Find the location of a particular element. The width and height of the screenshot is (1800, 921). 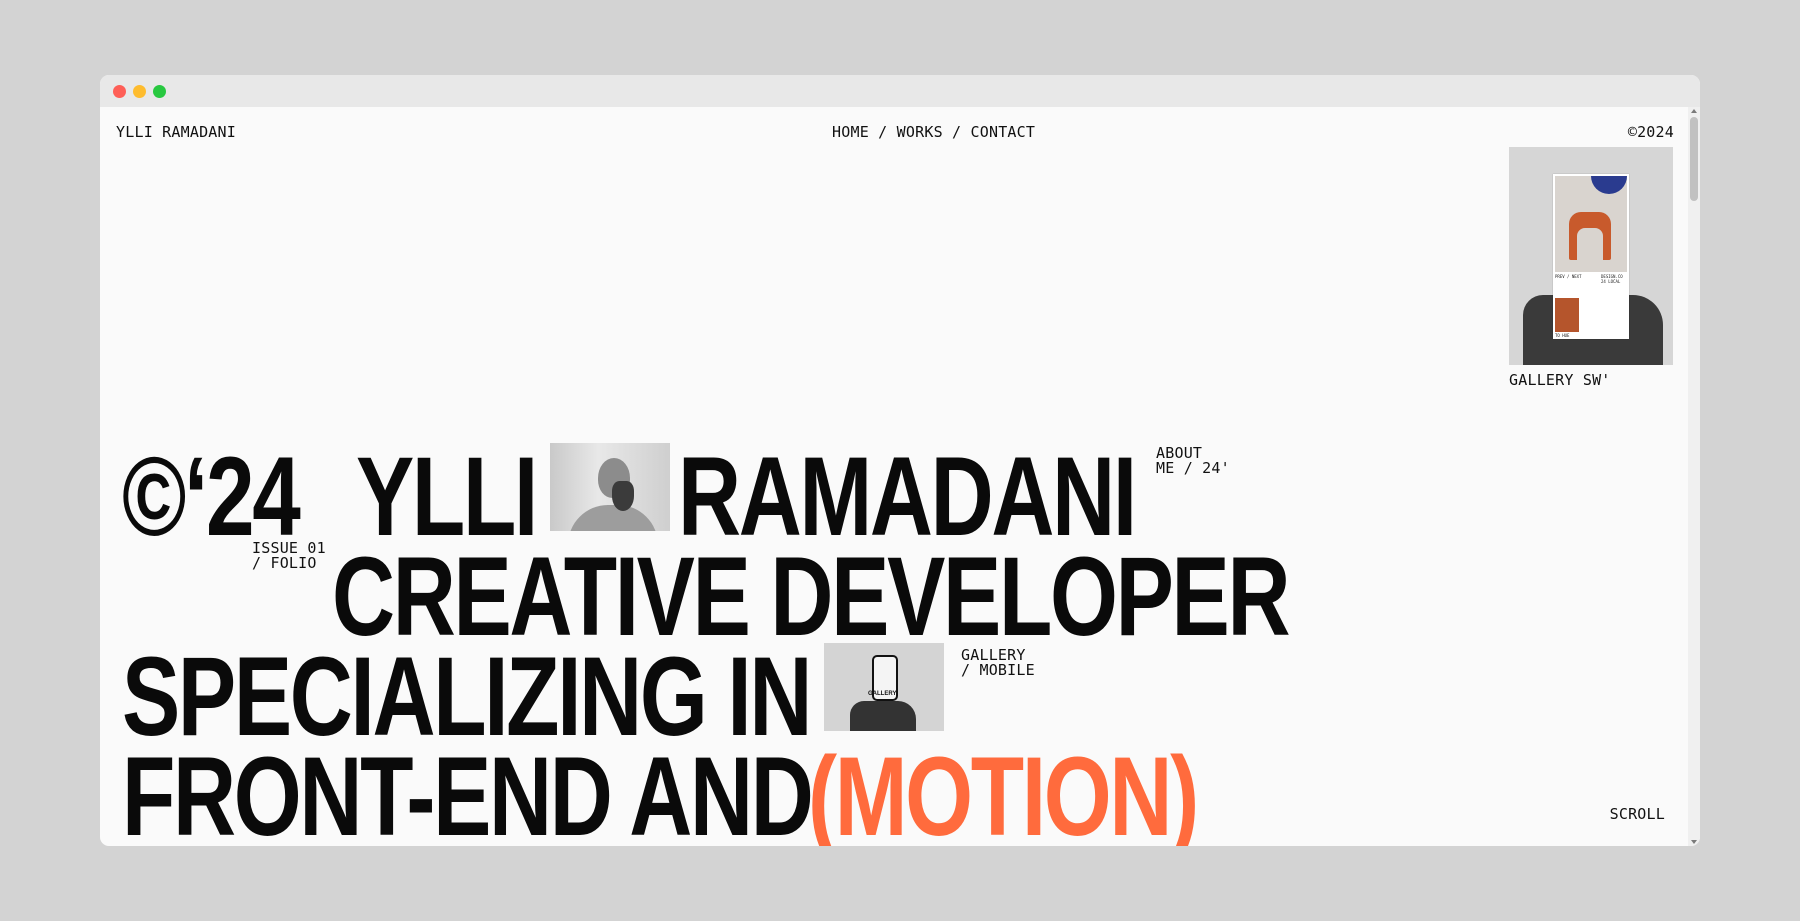

mobile-gallery-photo: GALLERY is located at coordinates (884, 687).